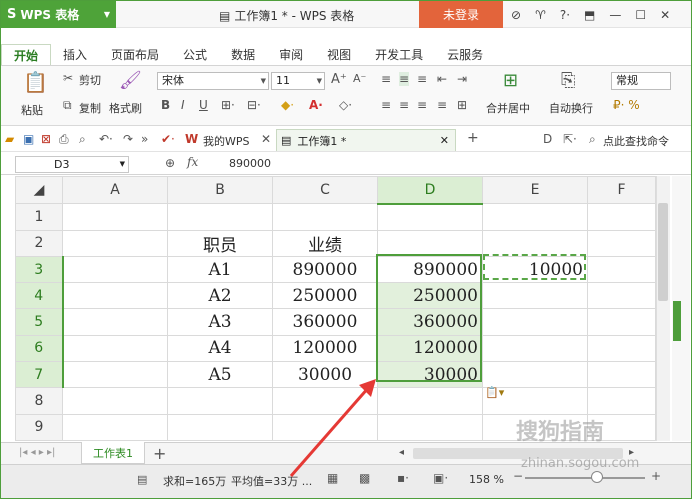 Image resolution: width=692 pixels, height=499 pixels. I want to click on row-header: 1, so click(39, 217).